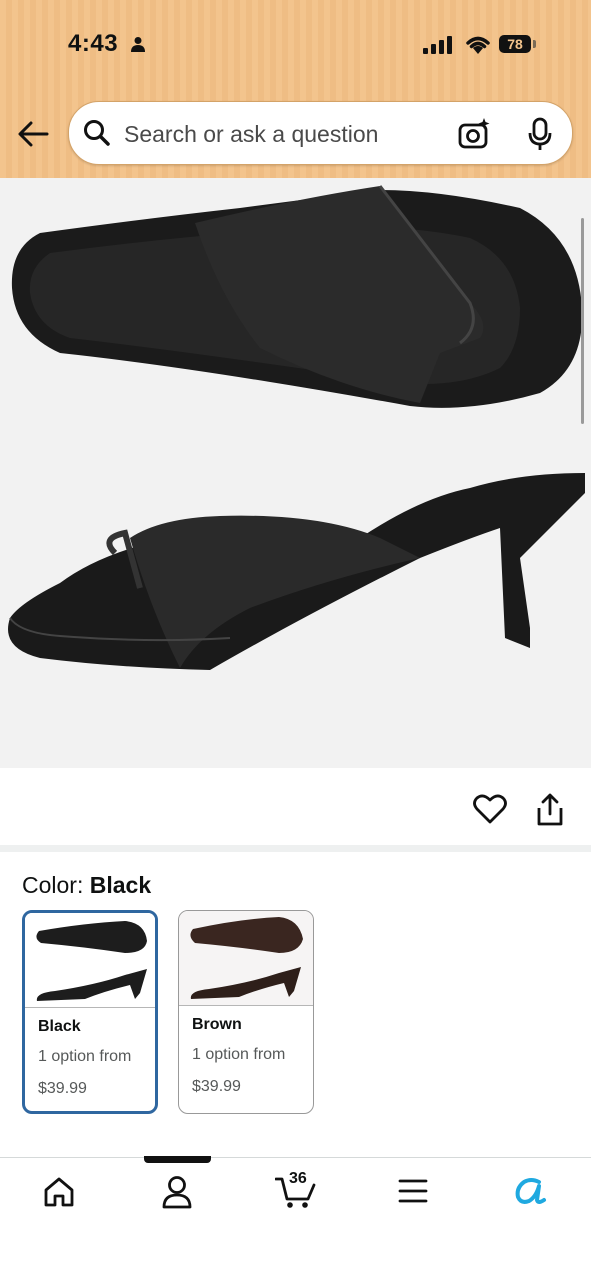 Image resolution: width=591 pixels, height=1281 pixels. What do you see at coordinates (251, 134) in the screenshot?
I see `search-input: Search or ask a question` at bounding box center [251, 134].